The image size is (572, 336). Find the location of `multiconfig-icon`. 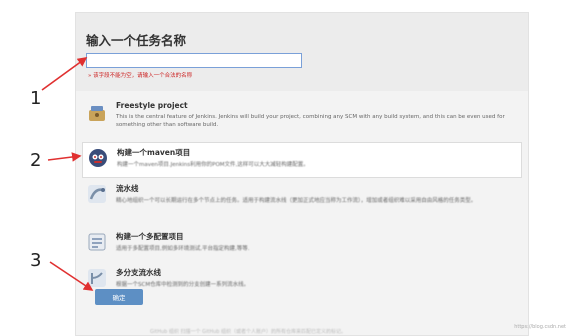

multiconfig-icon is located at coordinates (97, 242).